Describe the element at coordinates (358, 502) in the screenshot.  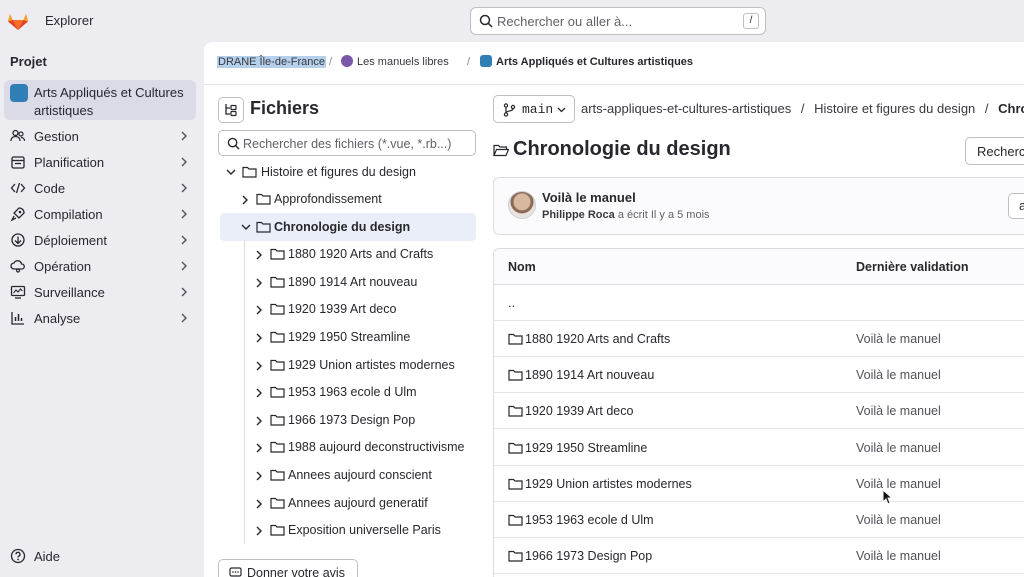
I see `tree-item-label: Annees aujourd generatif` at that location.